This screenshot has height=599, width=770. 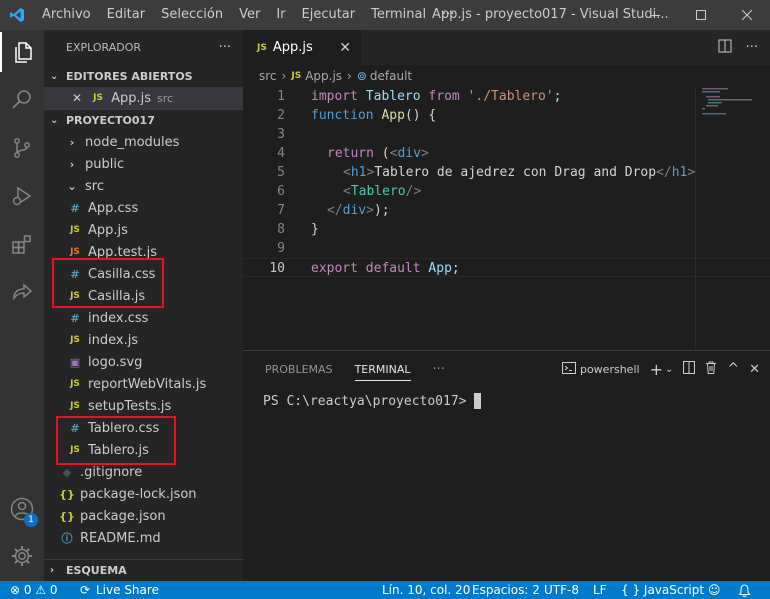 What do you see at coordinates (77, 98) in the screenshot?
I see `close-editor-icon: ✕` at bounding box center [77, 98].